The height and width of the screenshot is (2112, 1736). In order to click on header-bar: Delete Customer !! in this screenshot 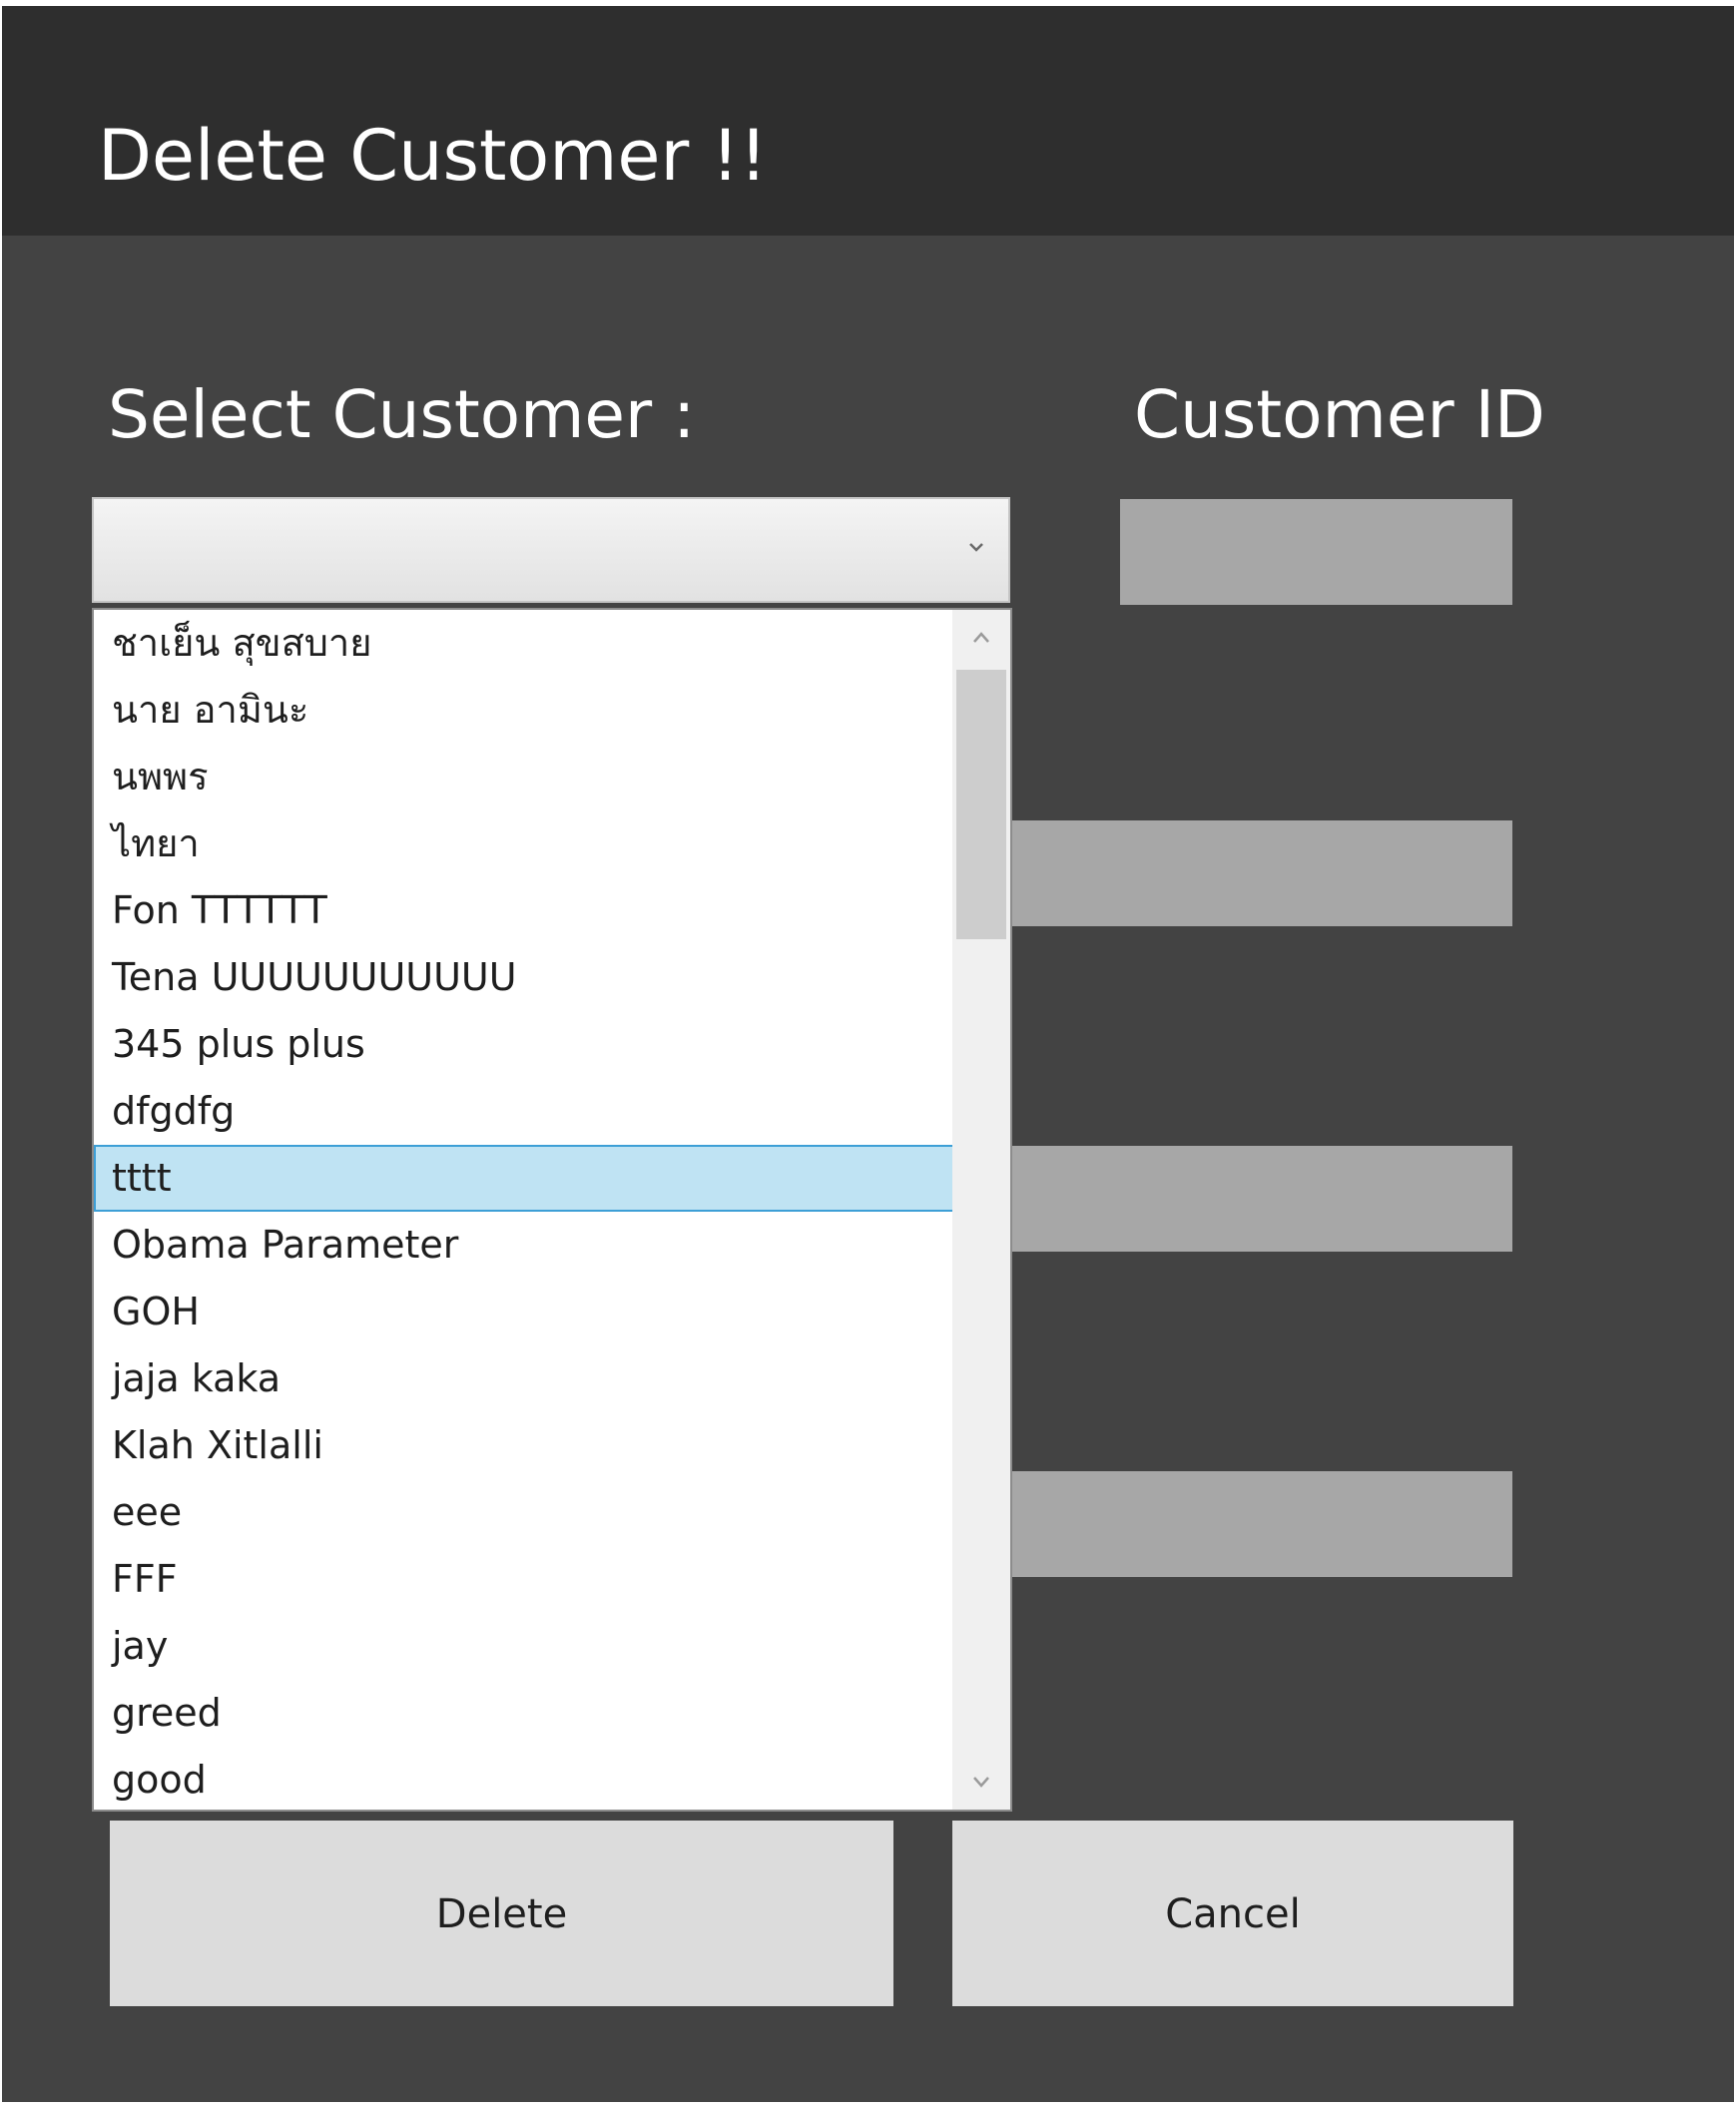, I will do `click(868, 121)`.